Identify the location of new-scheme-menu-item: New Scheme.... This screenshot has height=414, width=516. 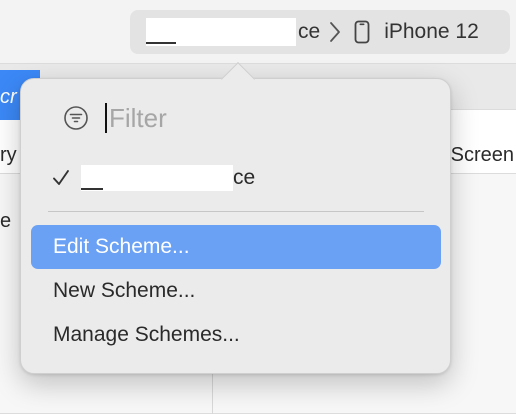
(236, 291).